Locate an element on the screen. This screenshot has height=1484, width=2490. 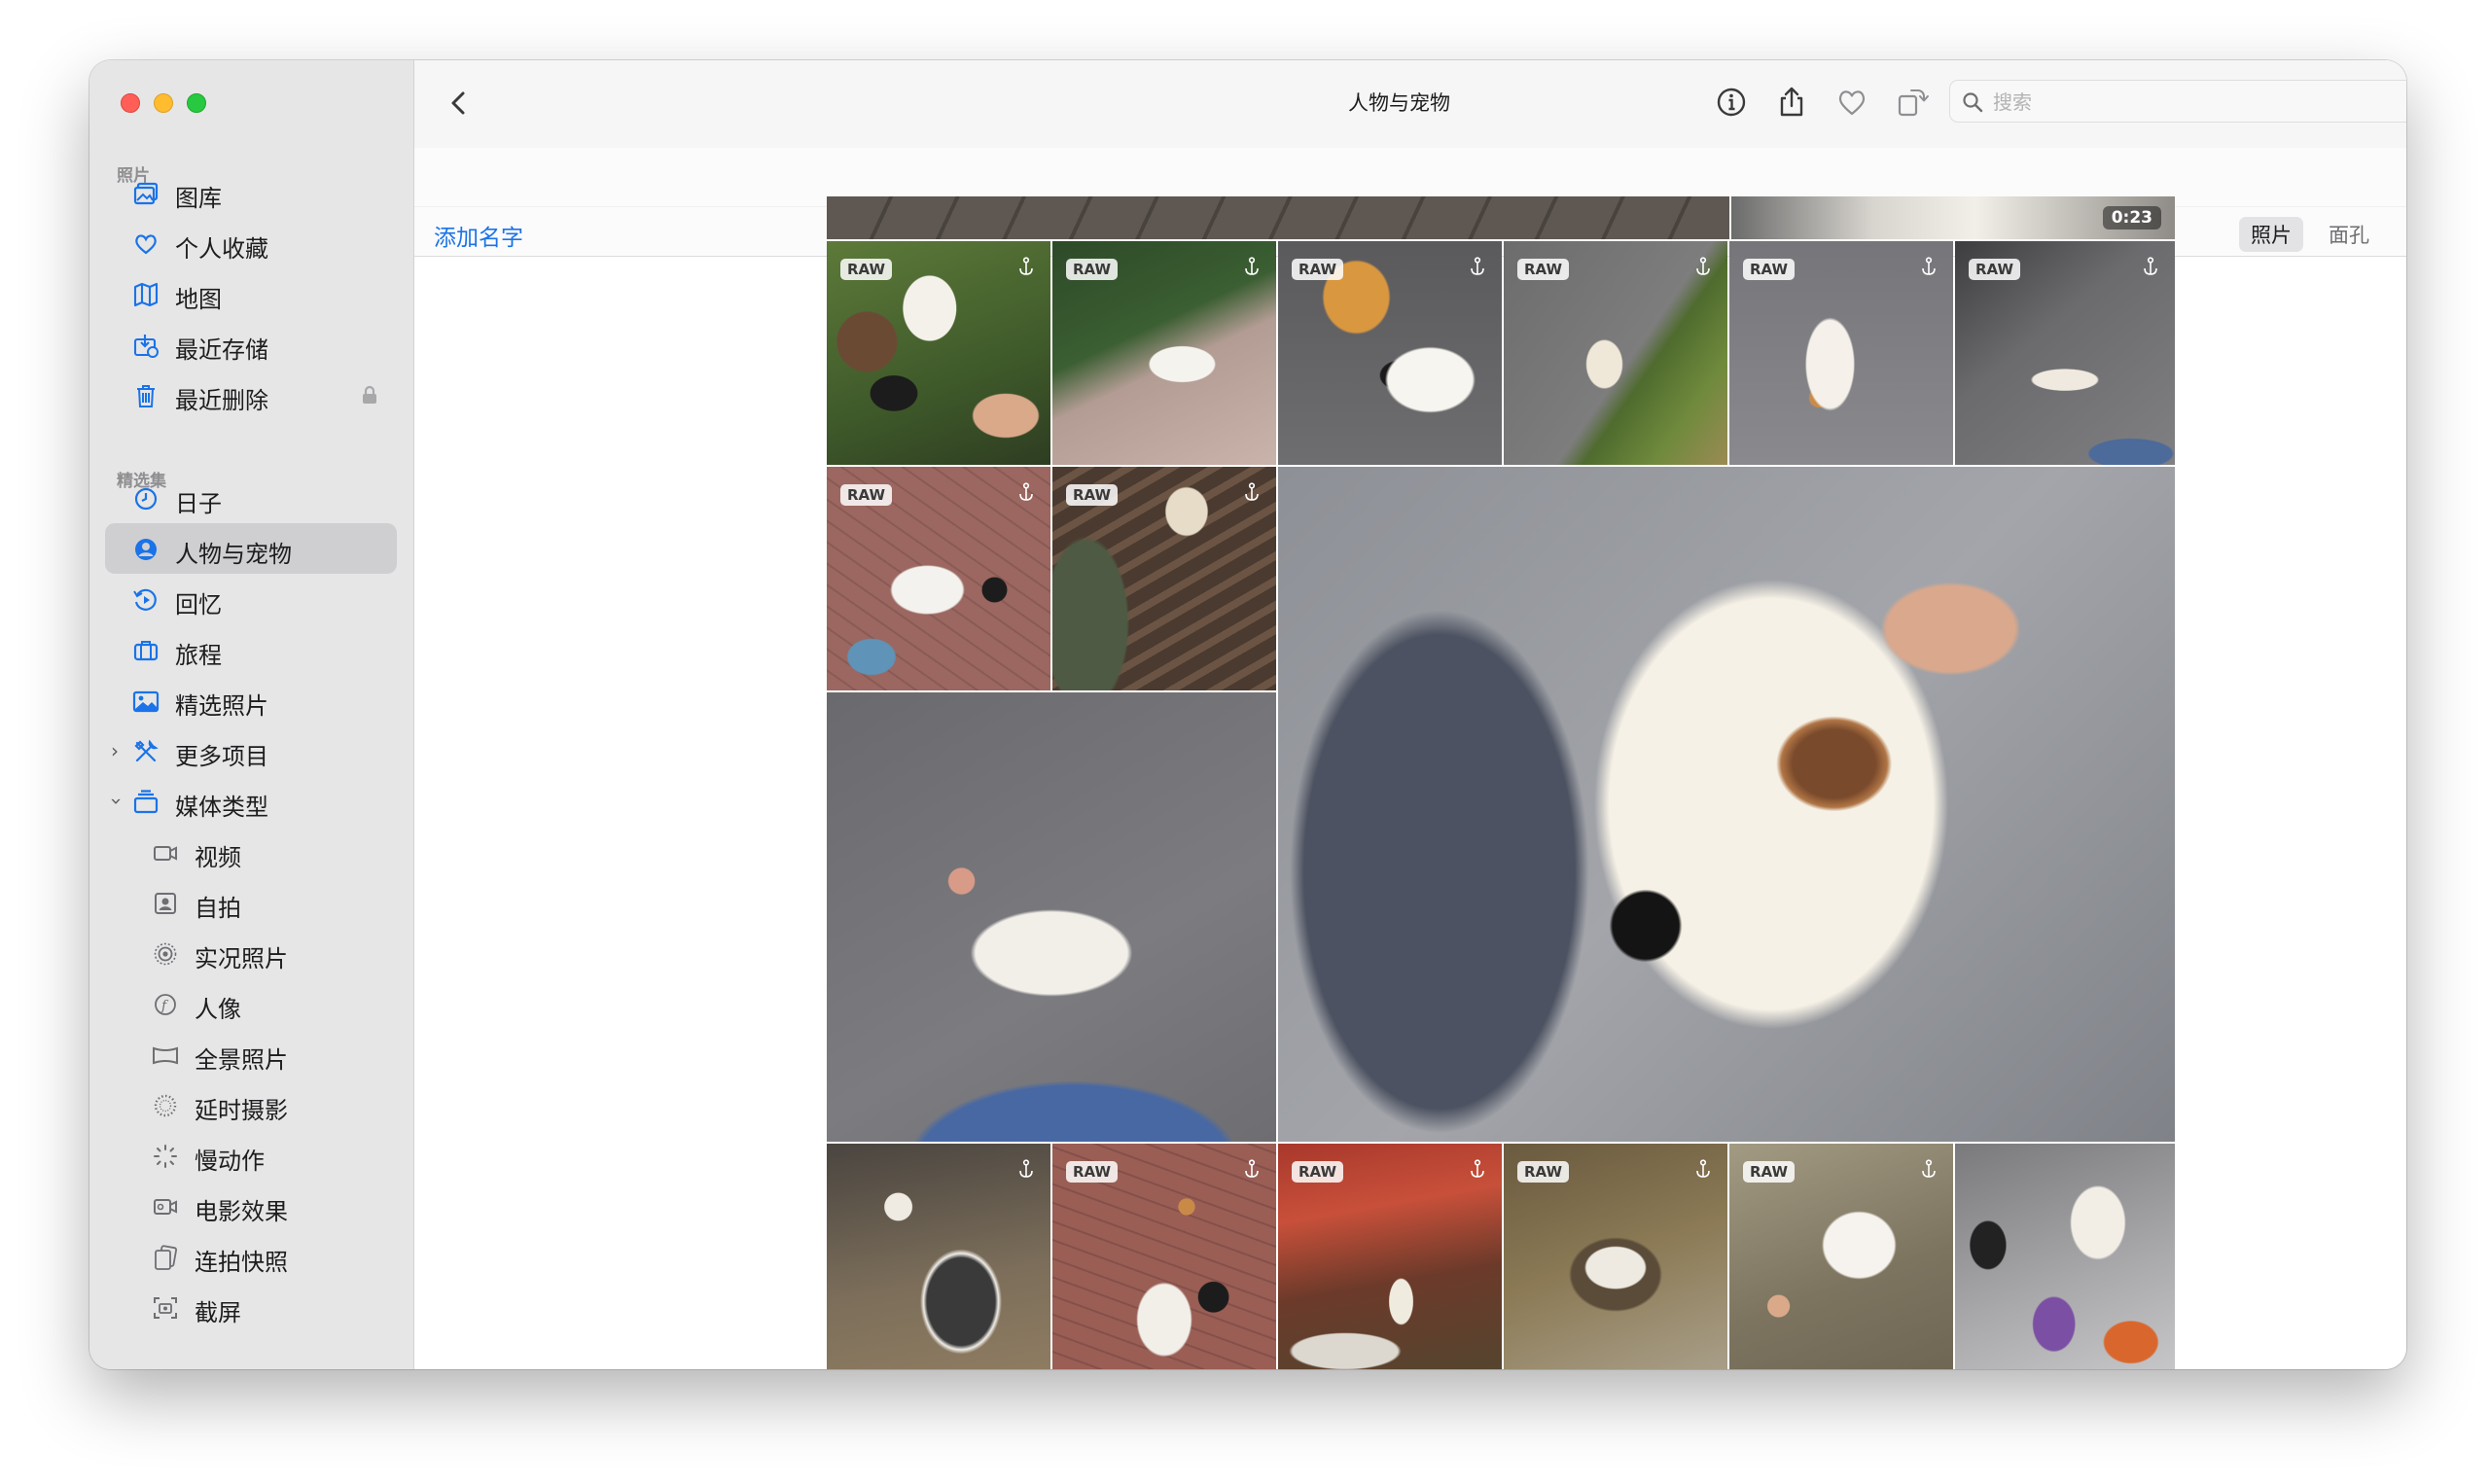
sidebar-item-favorites: 个人收藏 is located at coordinates (251, 243).